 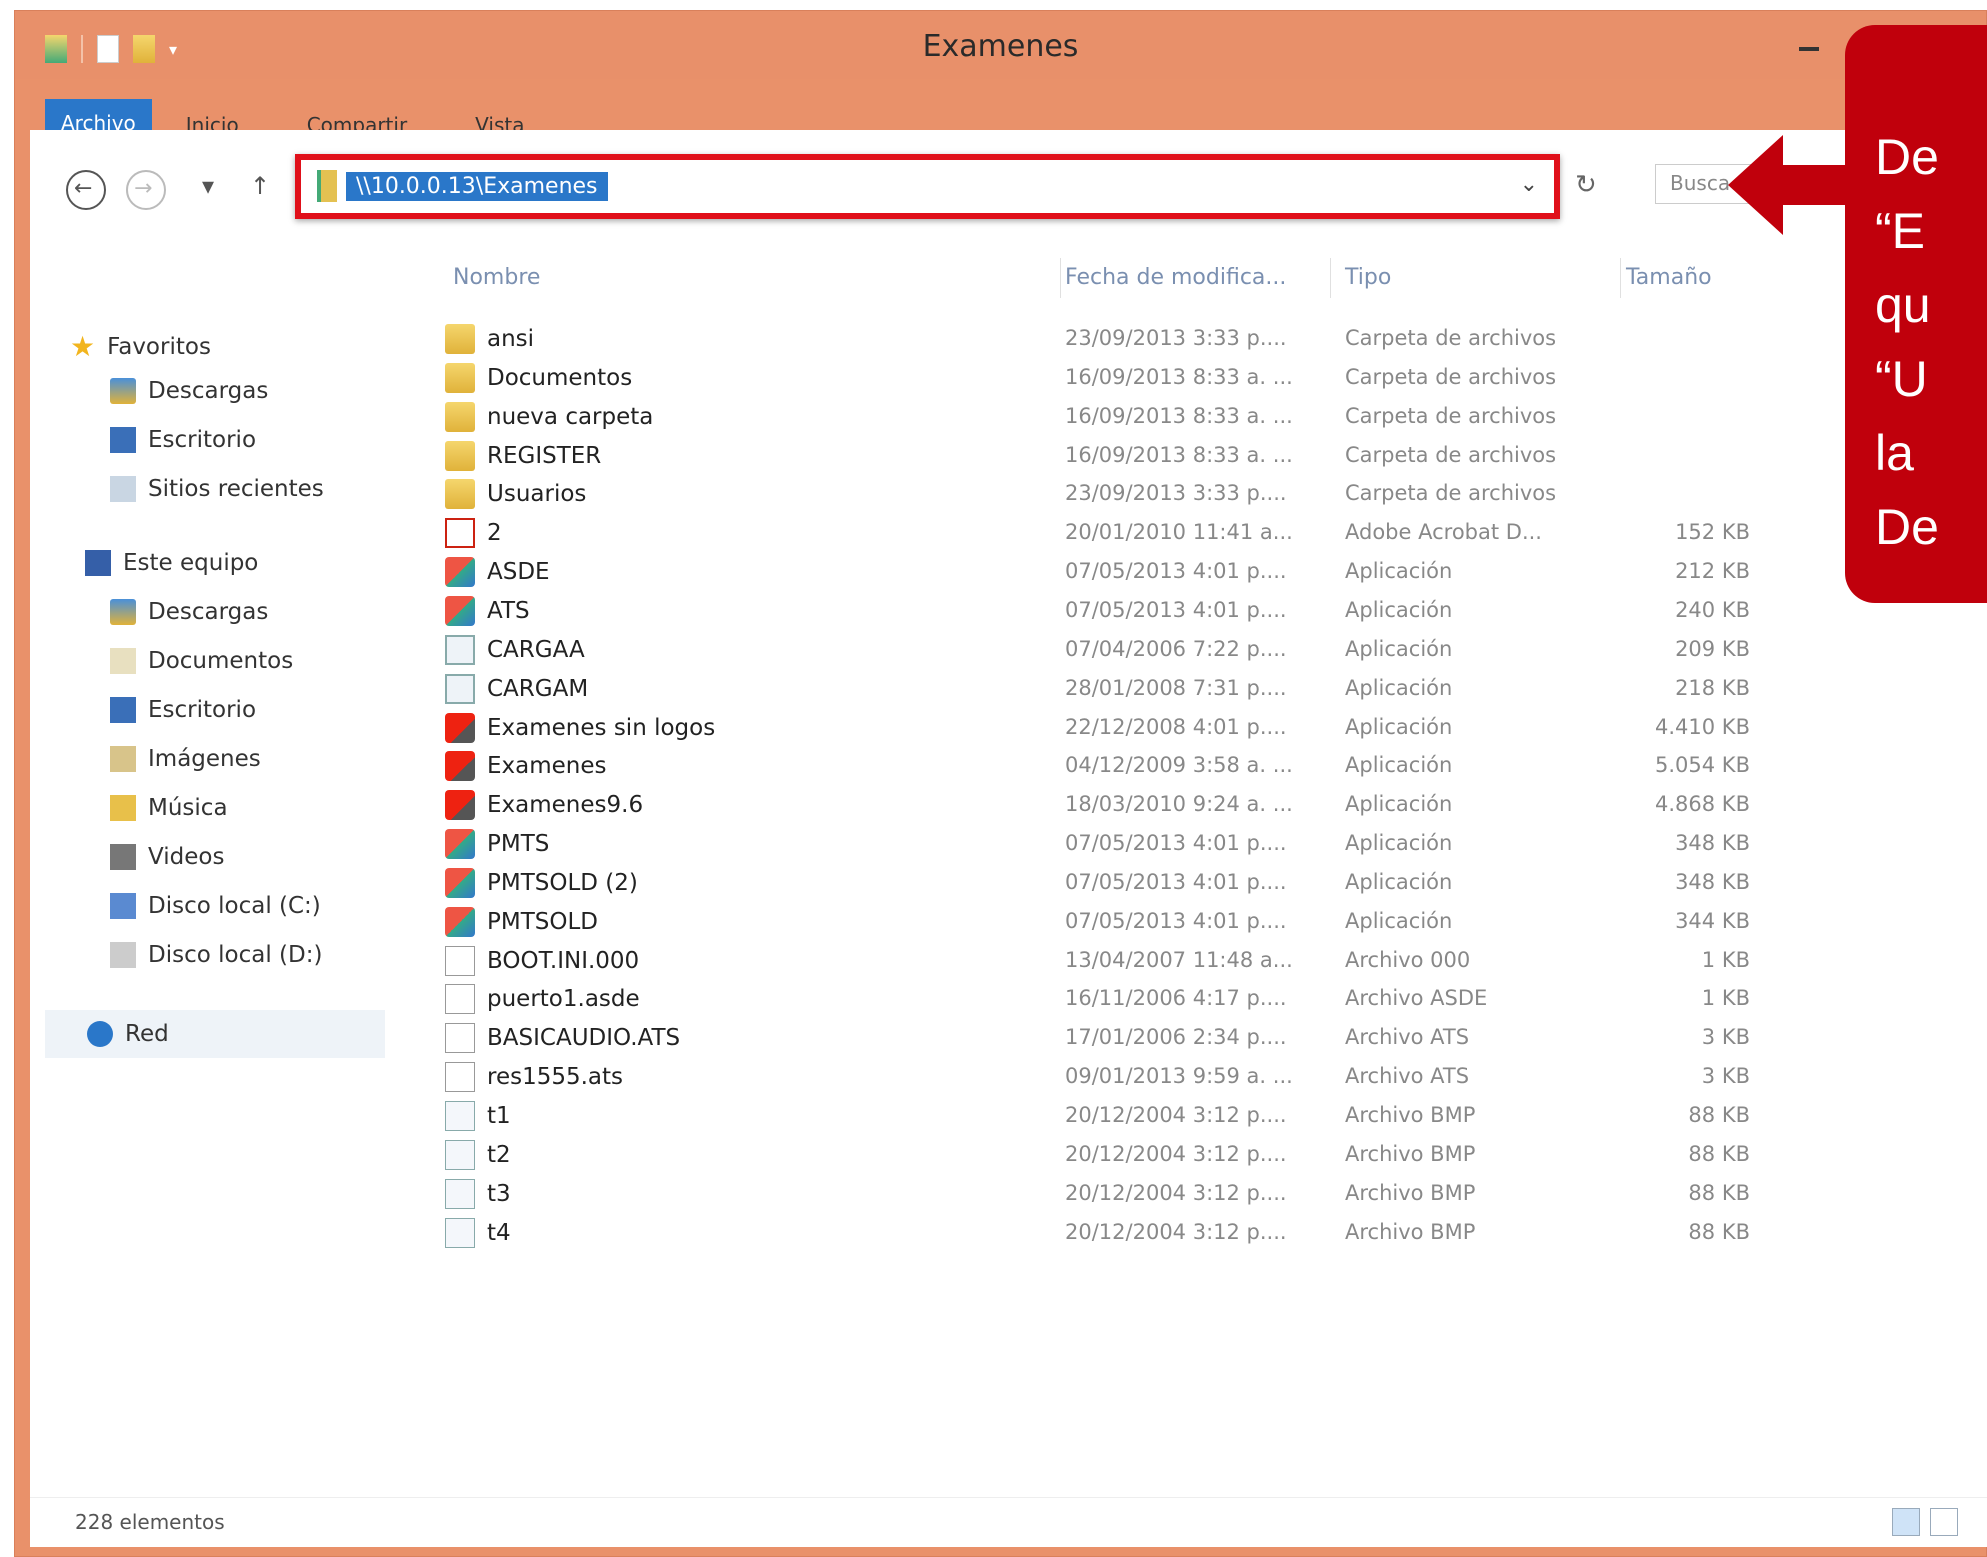 What do you see at coordinates (1944, 1522) in the screenshot?
I see `large-icons-view-icon` at bounding box center [1944, 1522].